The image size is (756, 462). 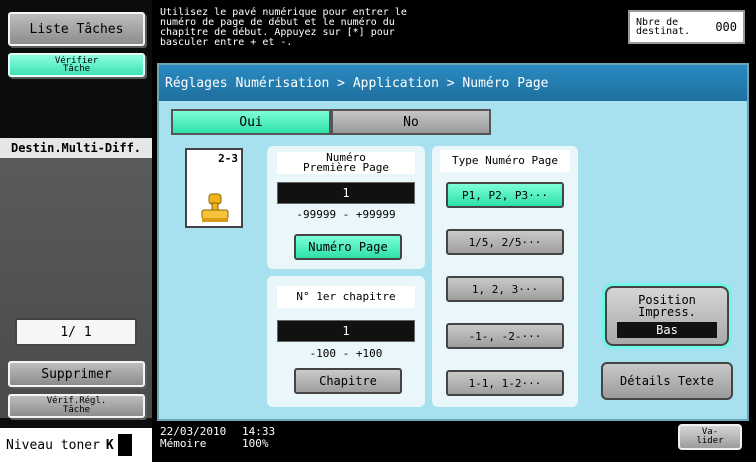 I want to click on chapter-range: -100 - +100, so click(x=346, y=353).